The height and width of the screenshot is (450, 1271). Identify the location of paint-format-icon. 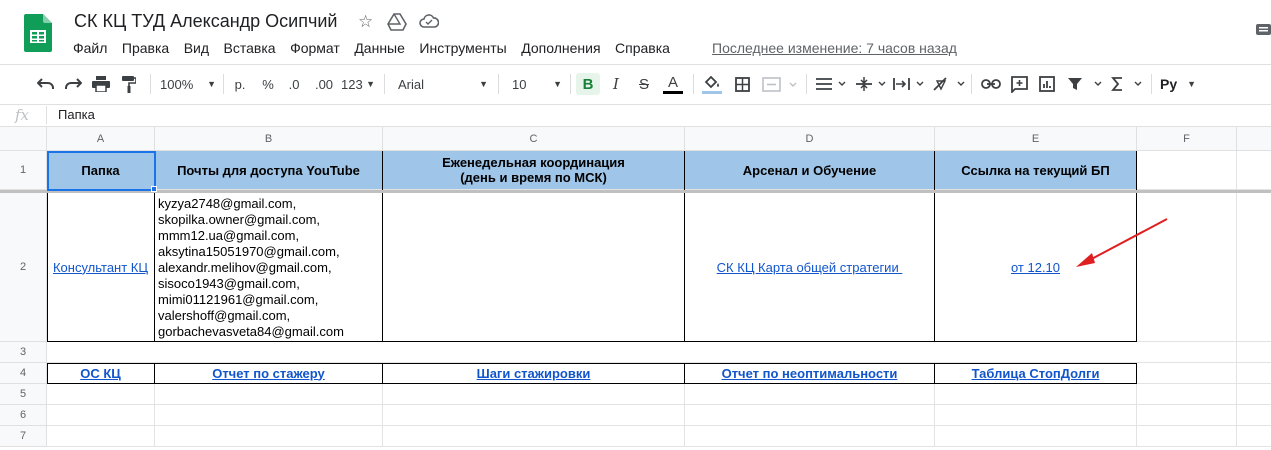
(129, 84).